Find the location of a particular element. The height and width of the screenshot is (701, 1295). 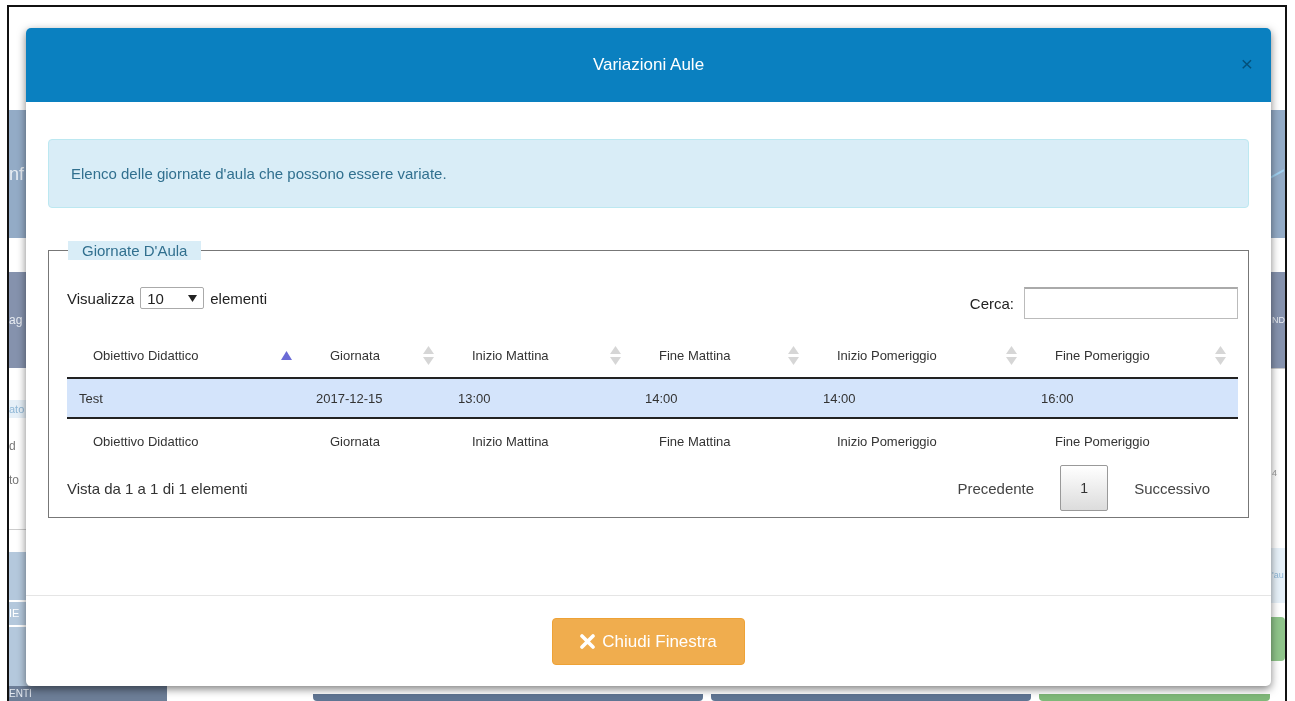

close-icon is located at coordinates (588, 641).